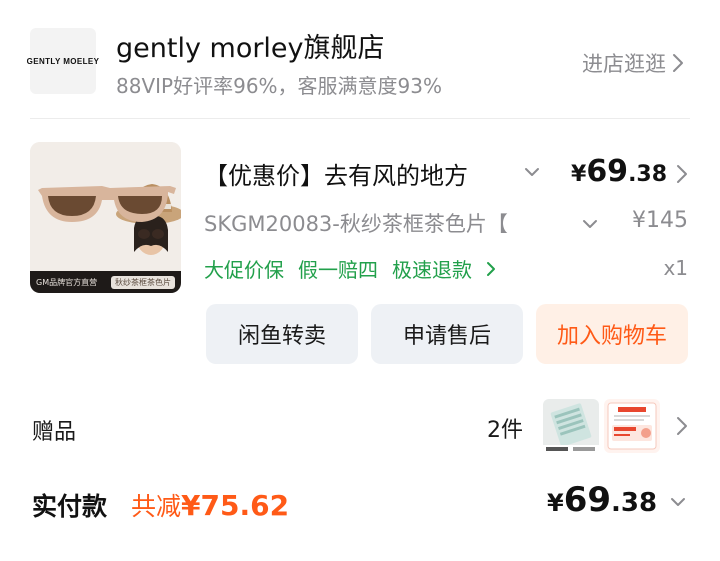  What do you see at coordinates (143, 282) in the screenshot?
I see `image-banner-tag: 秋纱茶框茶色片` at bounding box center [143, 282].